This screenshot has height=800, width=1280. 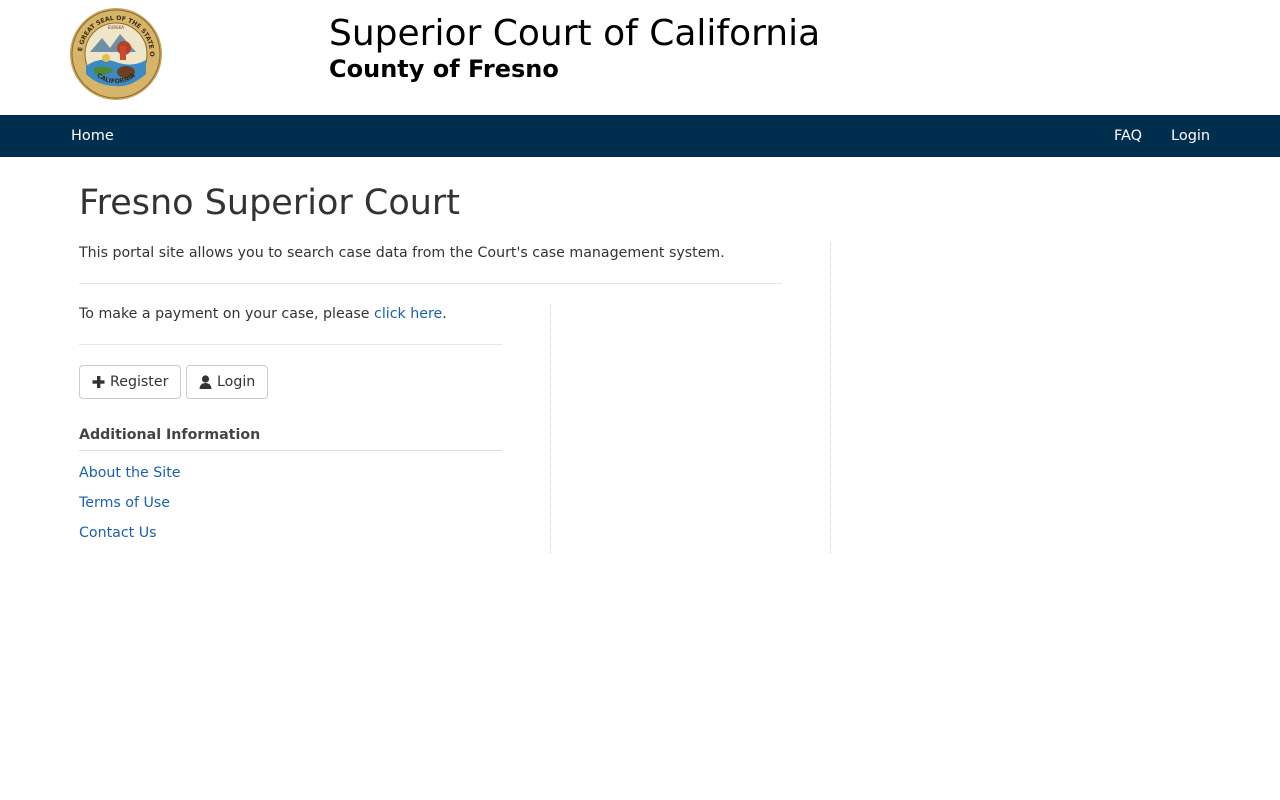 What do you see at coordinates (640, 136) in the screenshot?
I see `top-navbar: Home FAQ Login` at bounding box center [640, 136].